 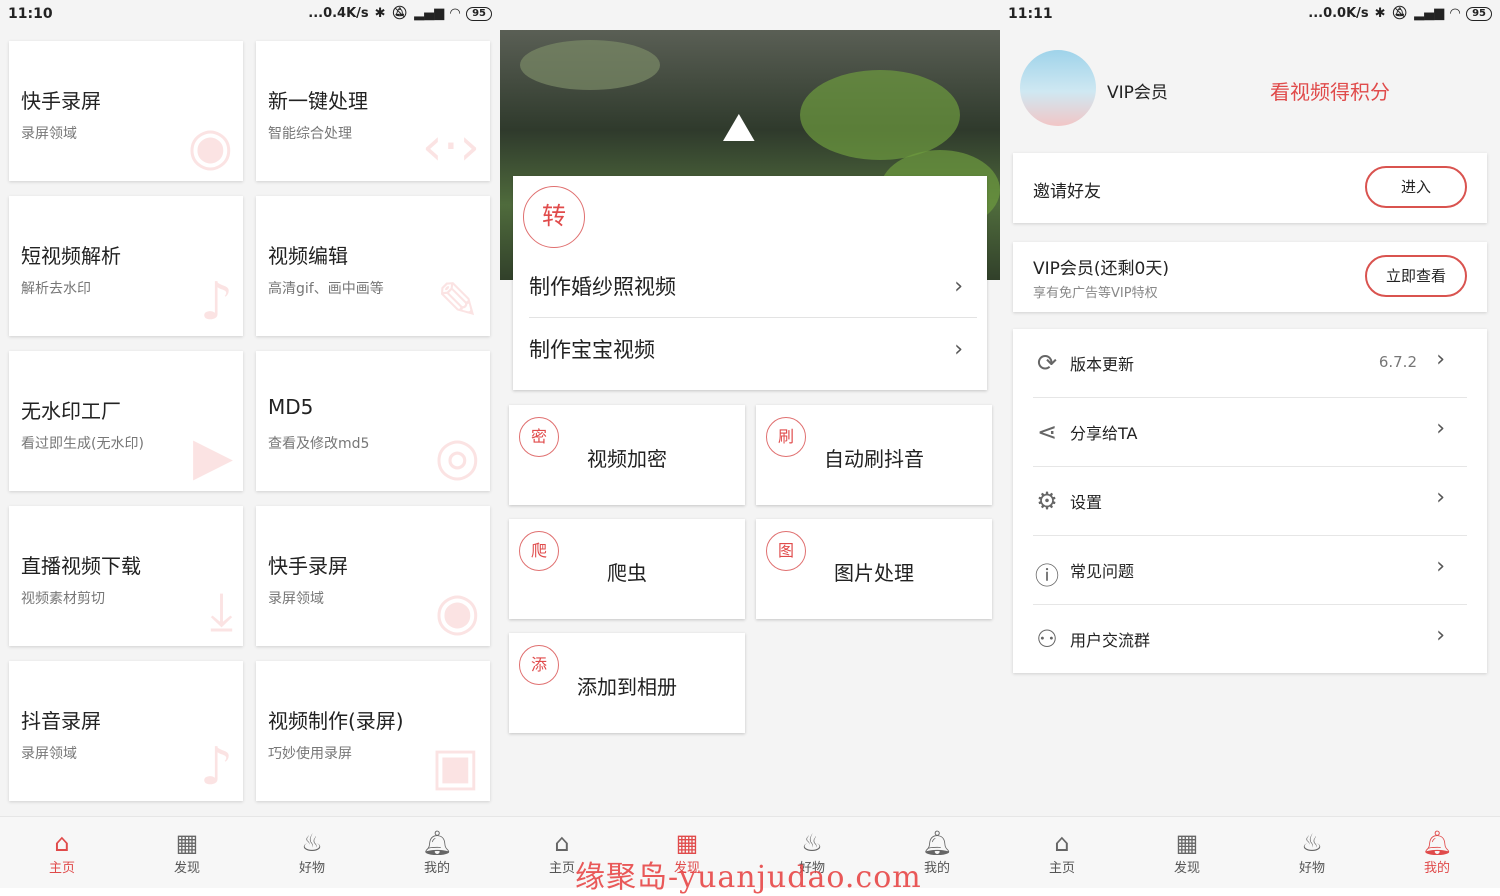 I want to click on card-title: 视频编辑, so click(x=308, y=256).